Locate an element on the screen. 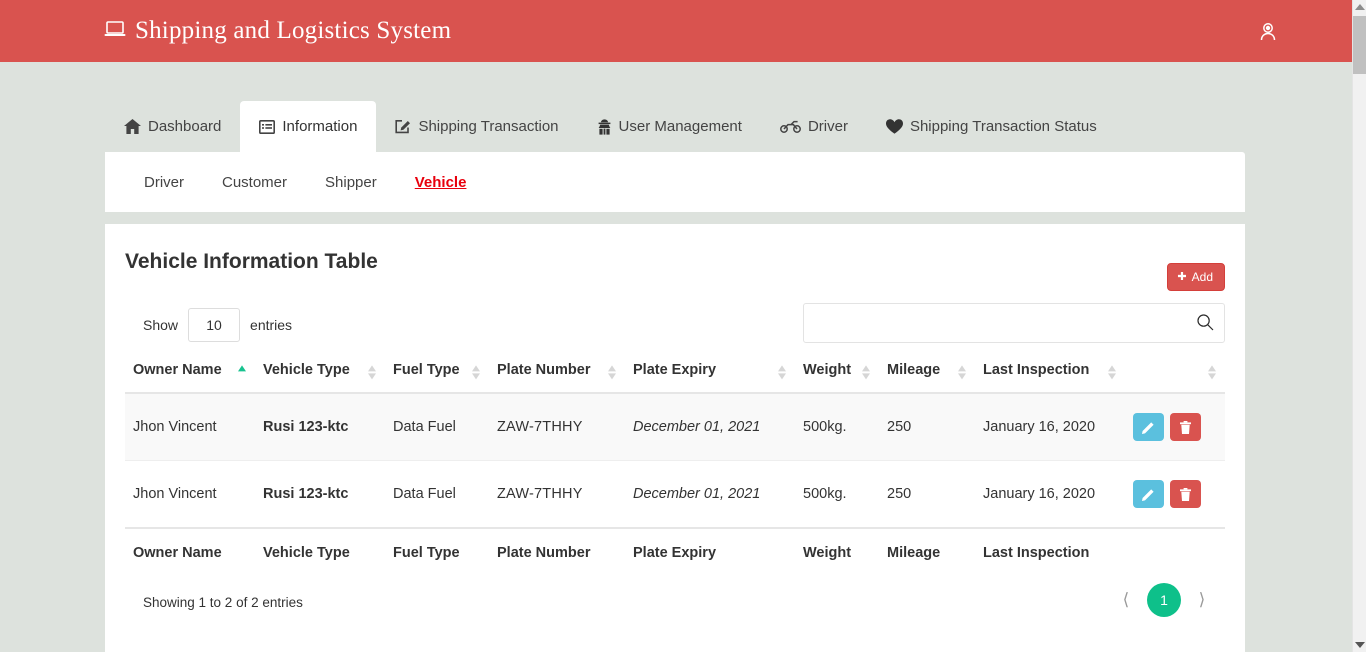 The image size is (1366, 652). entries-label: entries is located at coordinates (271, 325).